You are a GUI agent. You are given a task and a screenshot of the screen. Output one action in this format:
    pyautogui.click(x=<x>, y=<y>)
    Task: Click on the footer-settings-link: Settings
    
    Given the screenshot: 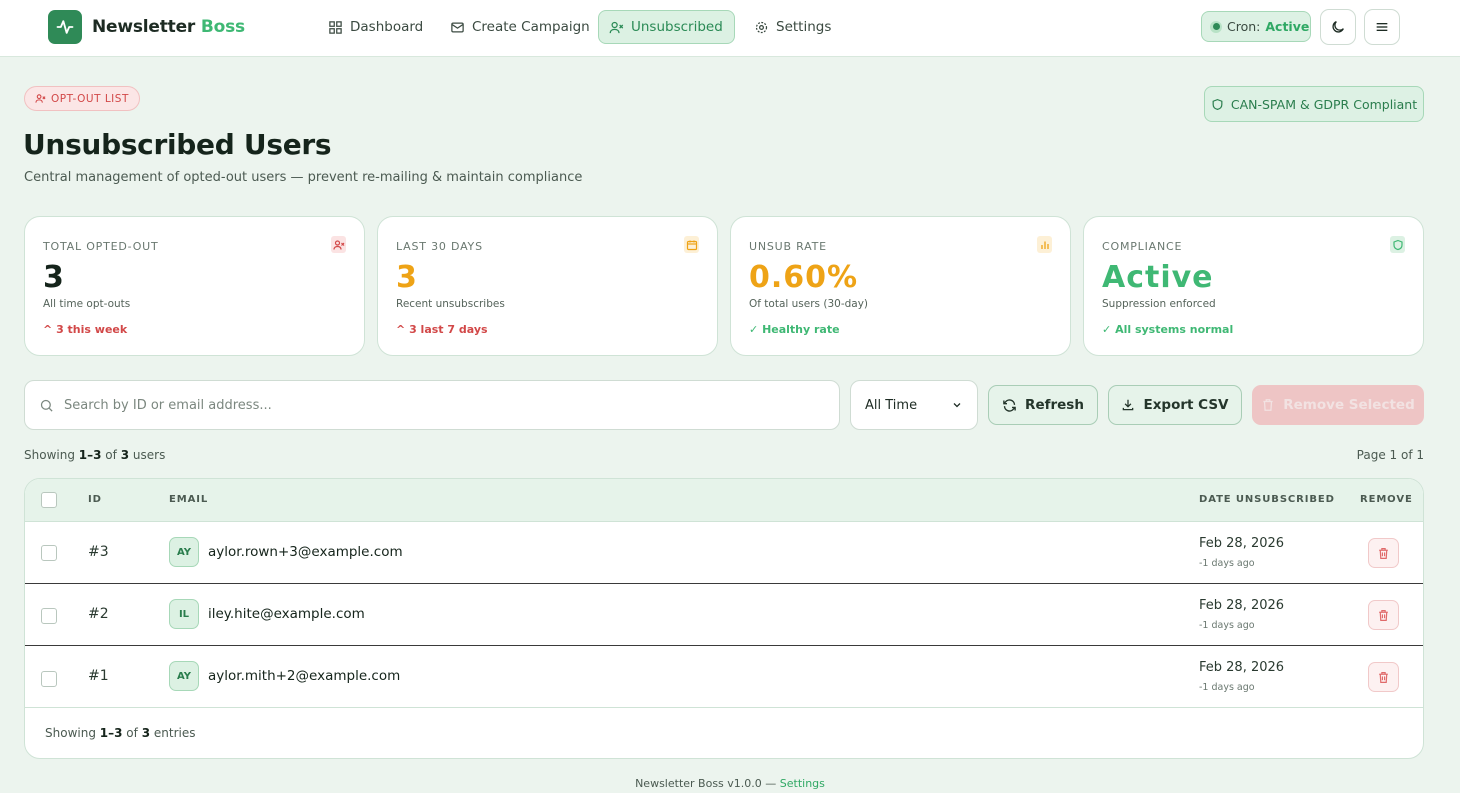 What is the action you would take?
    pyautogui.click(x=802, y=783)
    